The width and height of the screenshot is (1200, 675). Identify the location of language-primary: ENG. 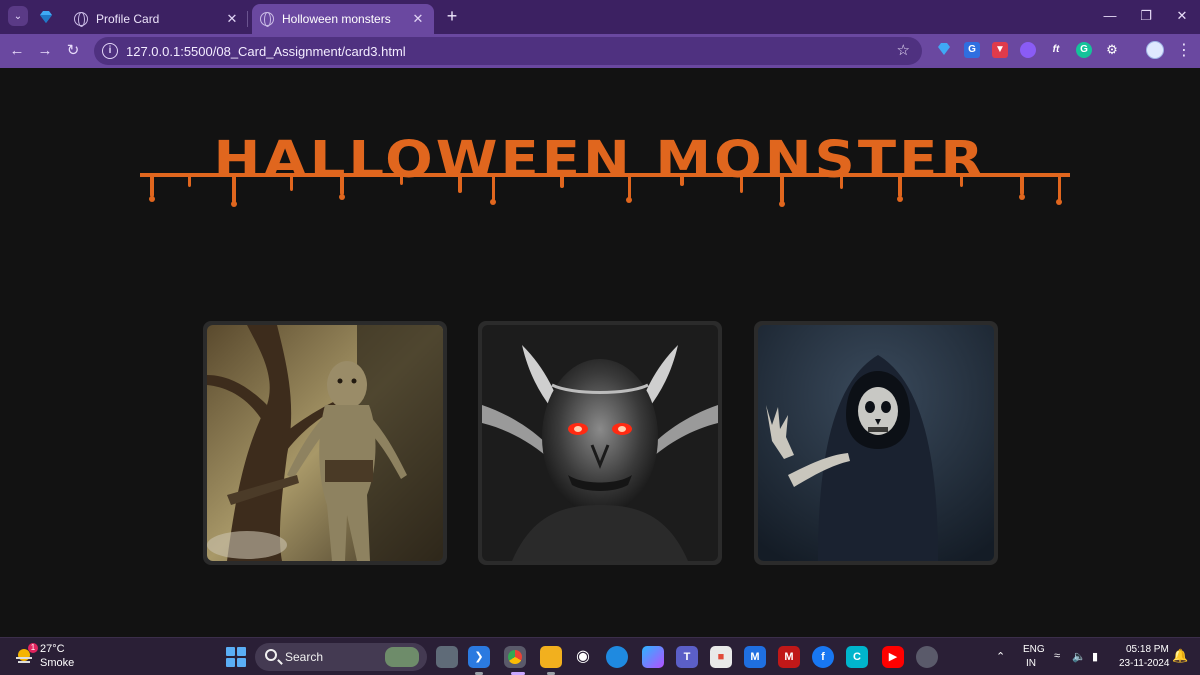
(1034, 649).